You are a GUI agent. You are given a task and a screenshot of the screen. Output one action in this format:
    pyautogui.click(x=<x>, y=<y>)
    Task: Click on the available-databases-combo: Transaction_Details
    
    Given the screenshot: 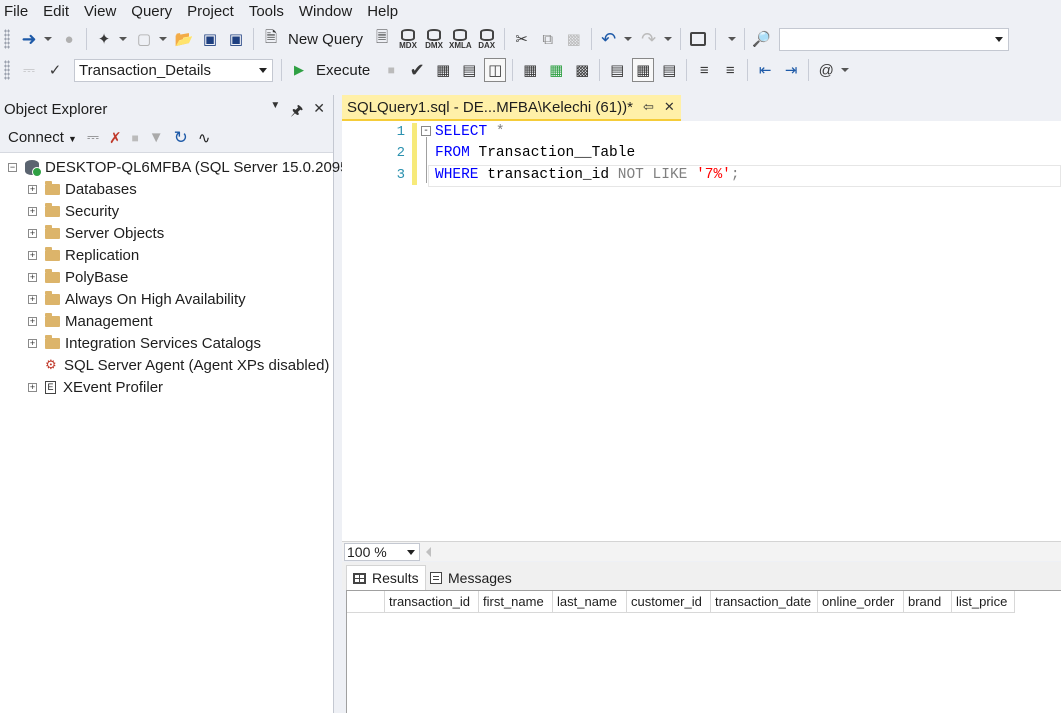 What is the action you would take?
    pyautogui.click(x=173, y=70)
    